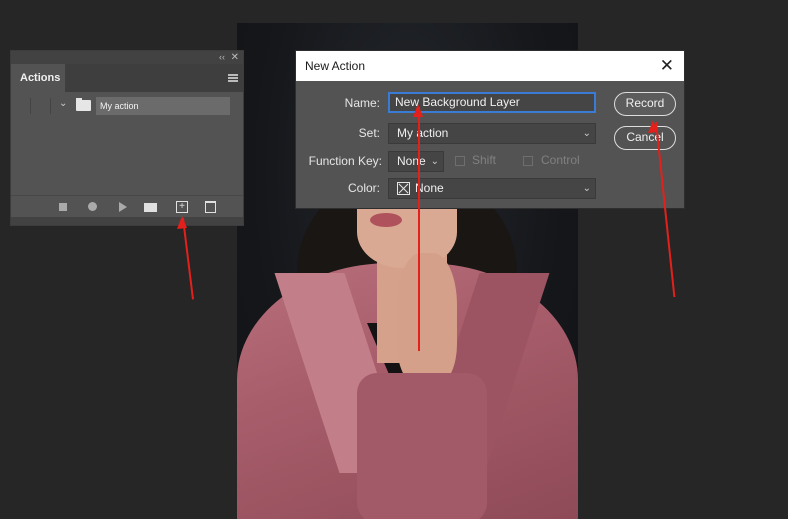  Describe the element at coordinates (427, 318) in the screenshot. I see `photo-hand` at that location.